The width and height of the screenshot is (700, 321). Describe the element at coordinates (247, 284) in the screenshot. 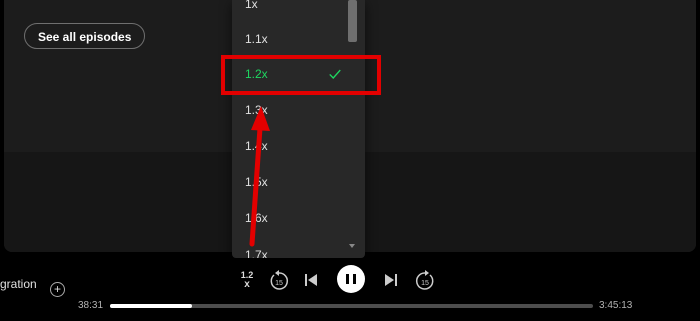

I see `speed-suffix: x` at that location.